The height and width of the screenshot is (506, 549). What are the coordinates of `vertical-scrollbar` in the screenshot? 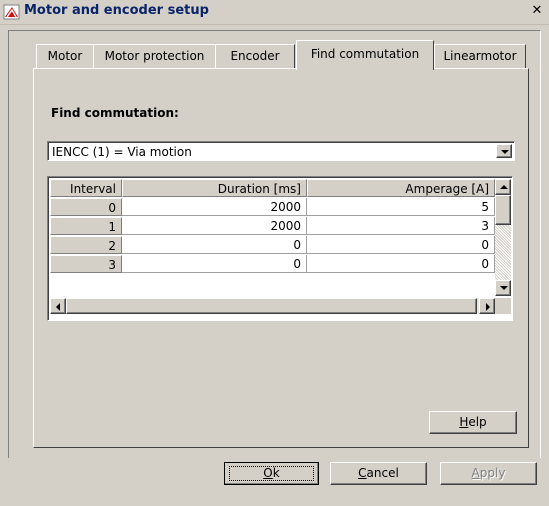 It's located at (503, 237).